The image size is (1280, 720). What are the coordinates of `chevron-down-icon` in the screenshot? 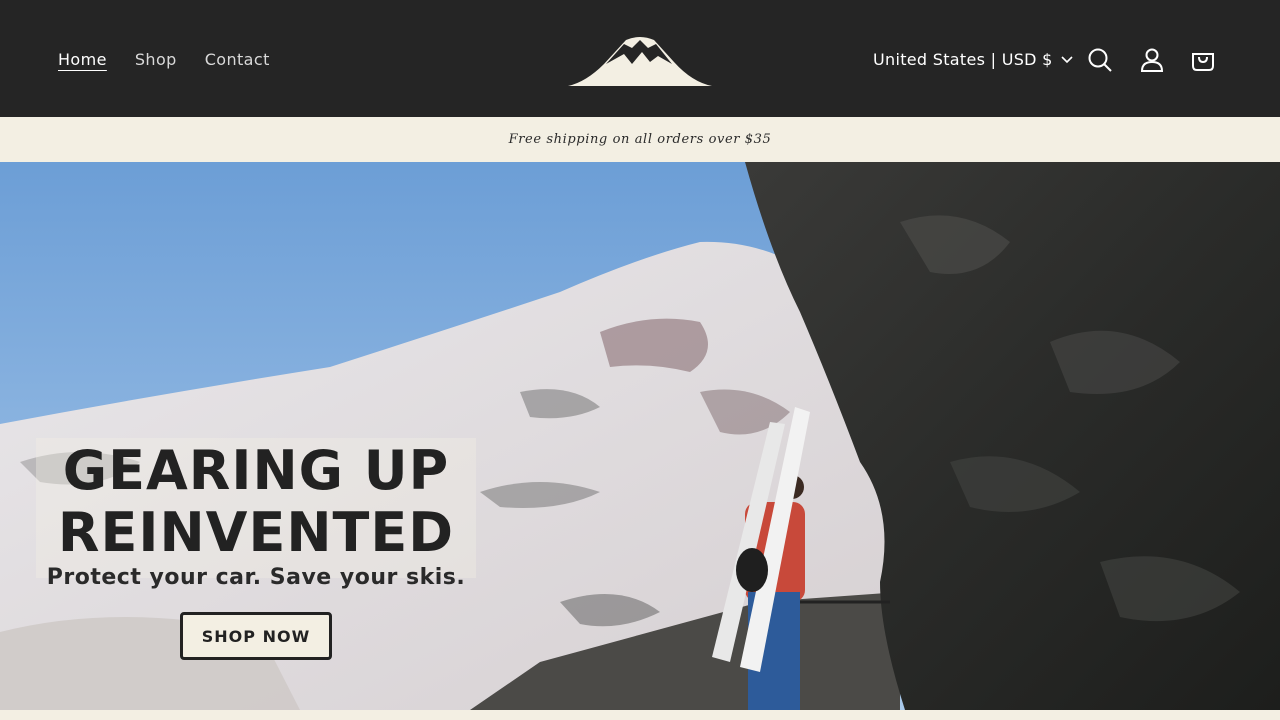 It's located at (1067, 59).